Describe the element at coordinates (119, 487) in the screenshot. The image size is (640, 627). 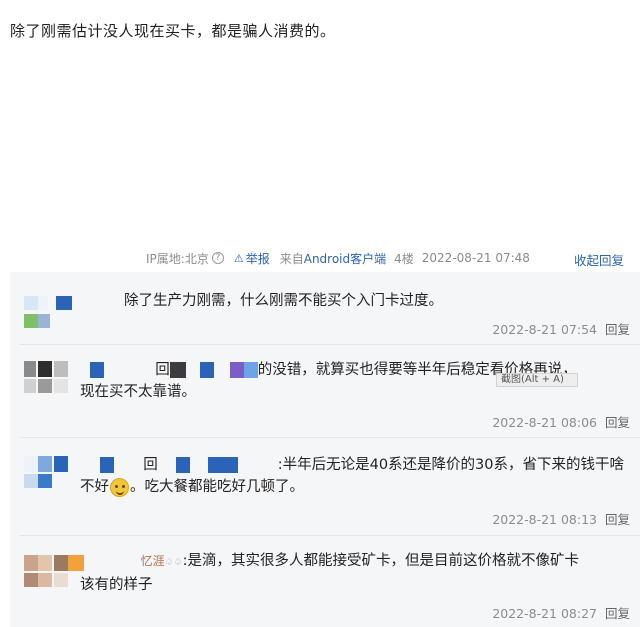
I see `smile-emoji-icon` at that location.